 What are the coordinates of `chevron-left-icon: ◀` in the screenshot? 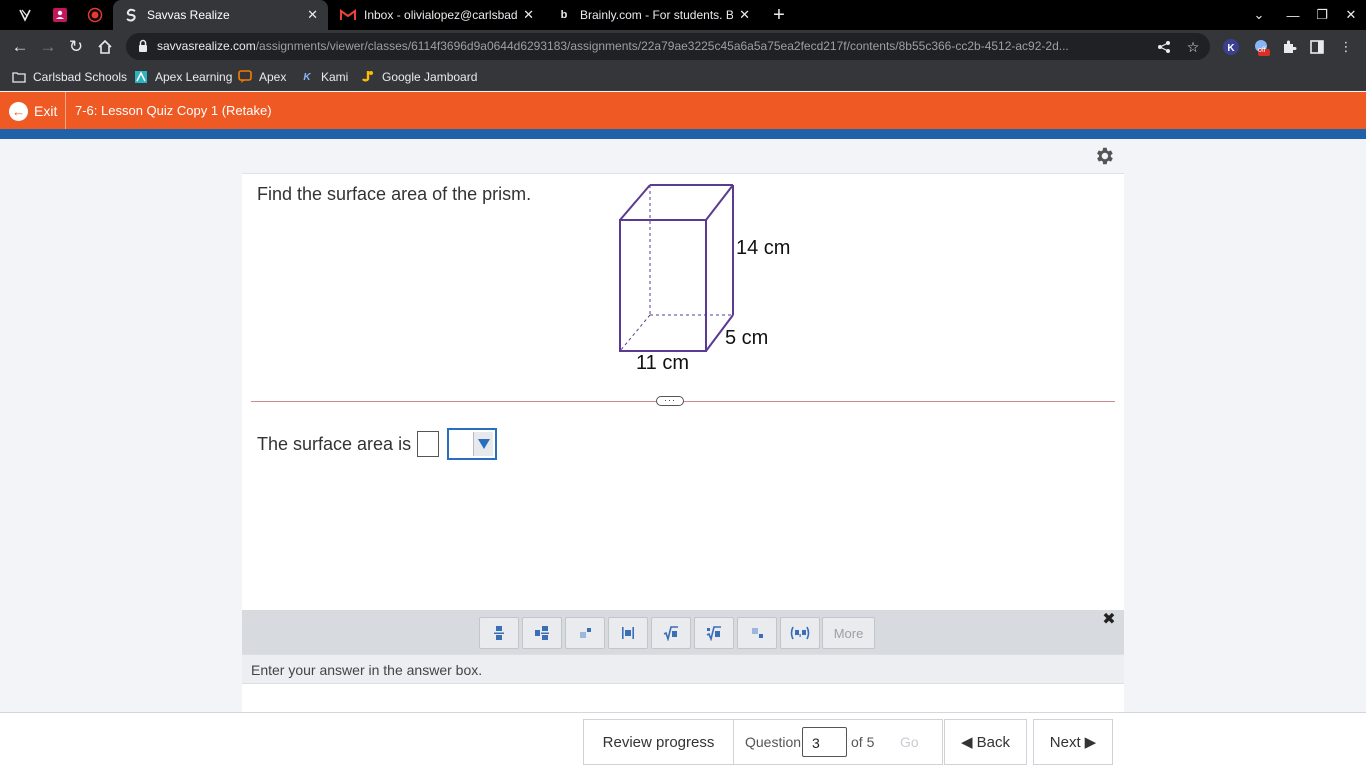 It's located at (967, 742).